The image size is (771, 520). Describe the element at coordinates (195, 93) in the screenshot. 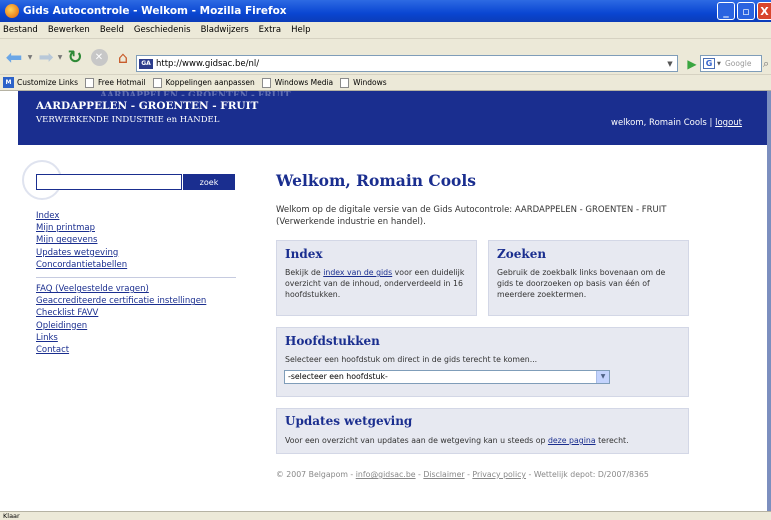

I see `header-ghost-text: AARDAPPELEN - GROENTEN - FRUIT` at that location.